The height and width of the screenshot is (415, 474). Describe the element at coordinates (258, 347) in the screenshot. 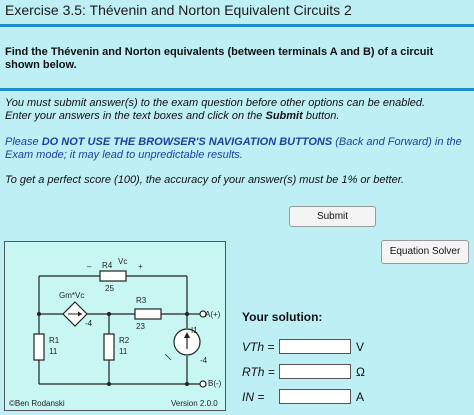

I see `vth-label: VTh =` at that location.